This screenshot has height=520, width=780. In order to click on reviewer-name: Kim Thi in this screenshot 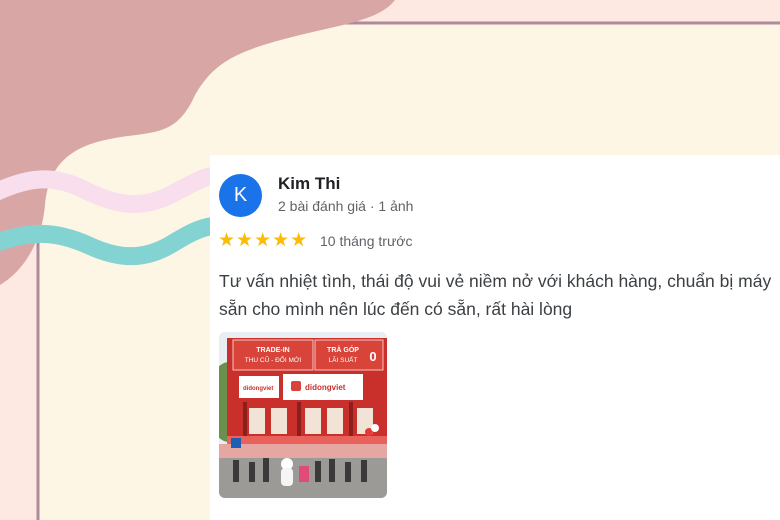, I will do `click(309, 184)`.